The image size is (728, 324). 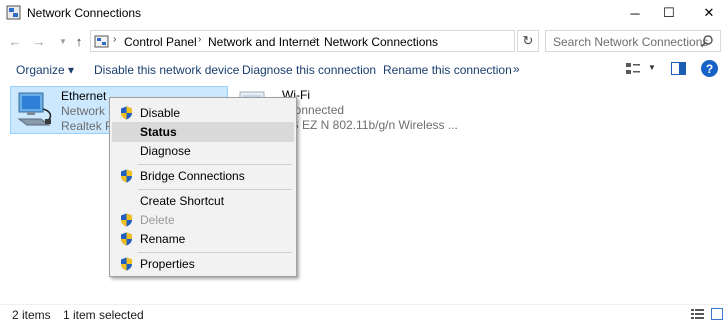 I want to click on close-button: ✕, so click(x=707, y=13).